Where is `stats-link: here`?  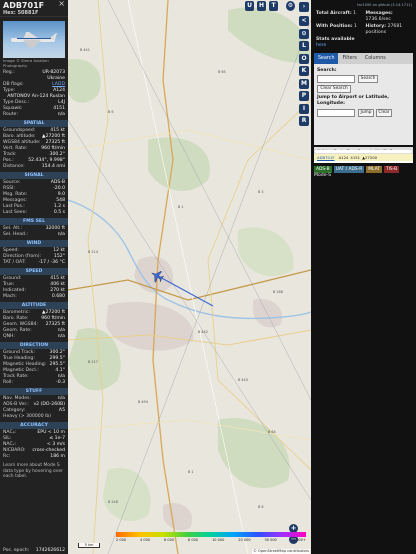
stats-link: here is located at coordinates (363, 46).